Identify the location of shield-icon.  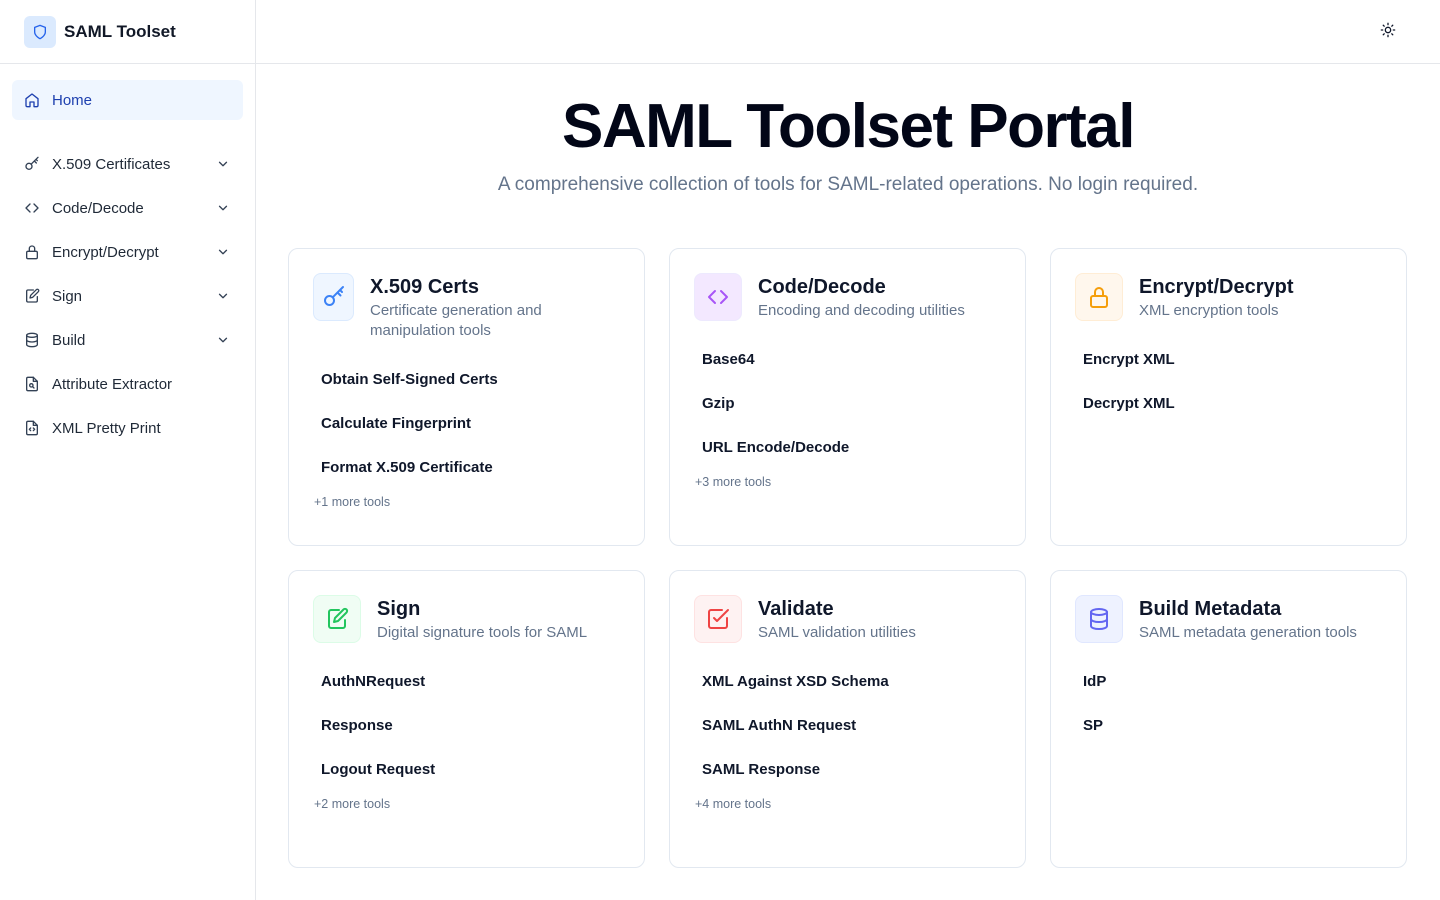
(40, 31).